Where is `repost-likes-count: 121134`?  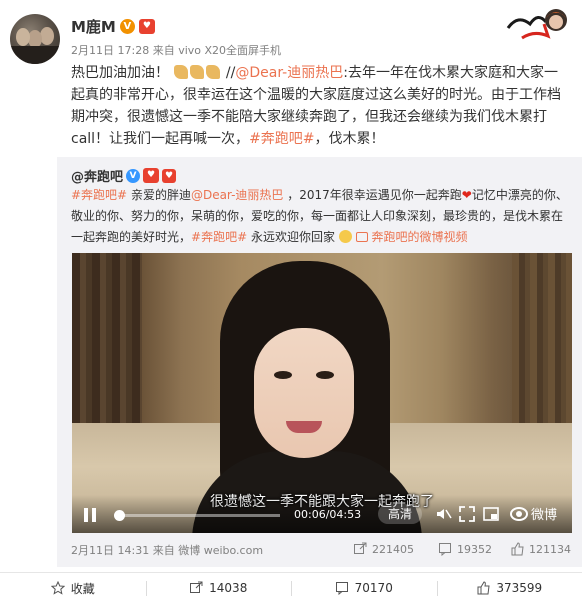 repost-likes-count: 121134 is located at coordinates (550, 549).